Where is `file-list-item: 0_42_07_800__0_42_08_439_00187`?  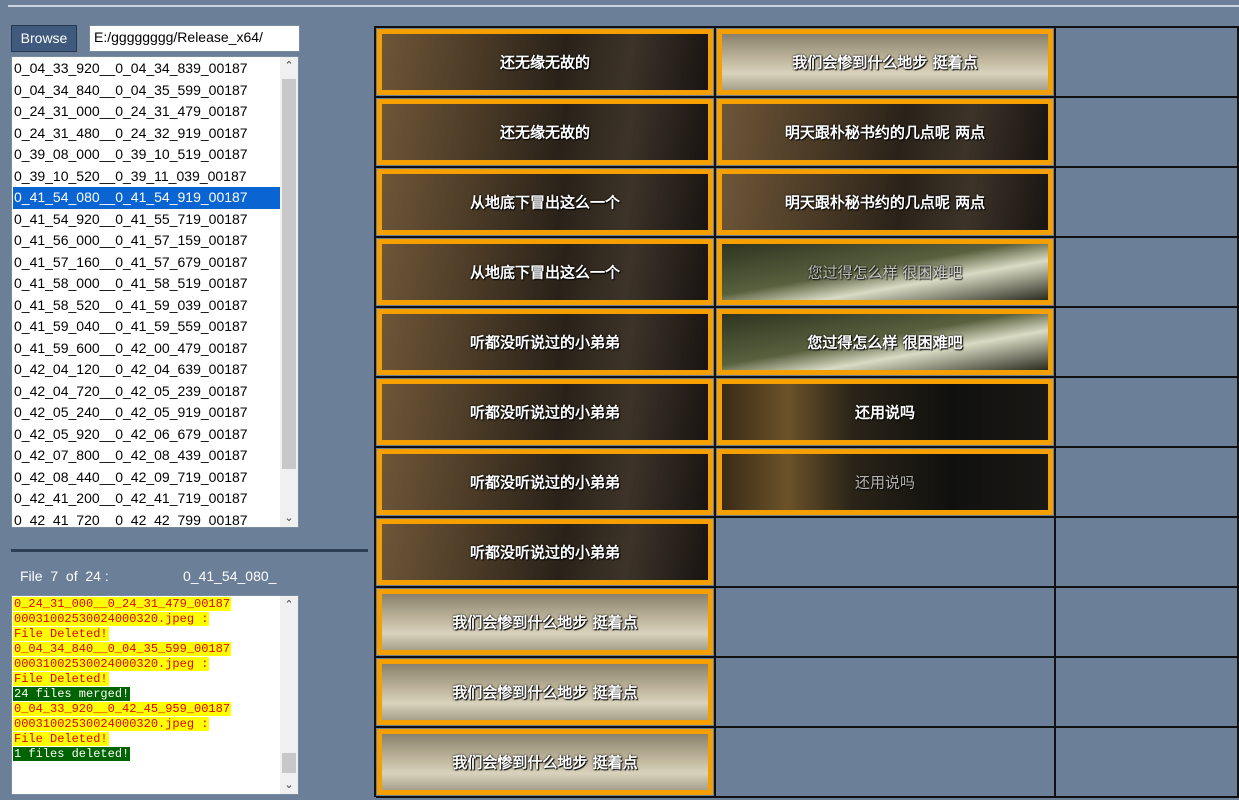
file-list-item: 0_42_07_800__0_42_08_439_00187 is located at coordinates (147, 456).